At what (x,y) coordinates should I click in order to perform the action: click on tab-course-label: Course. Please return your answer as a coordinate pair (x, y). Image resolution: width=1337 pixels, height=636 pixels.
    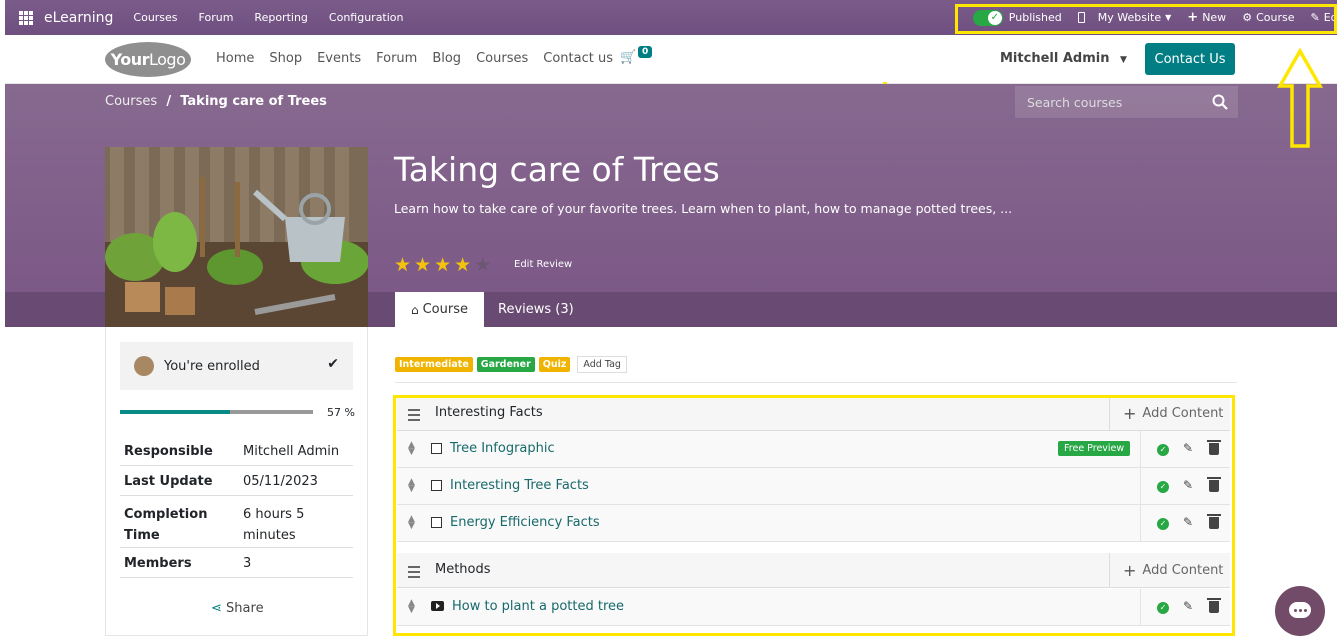
    Looking at the image, I should click on (445, 309).